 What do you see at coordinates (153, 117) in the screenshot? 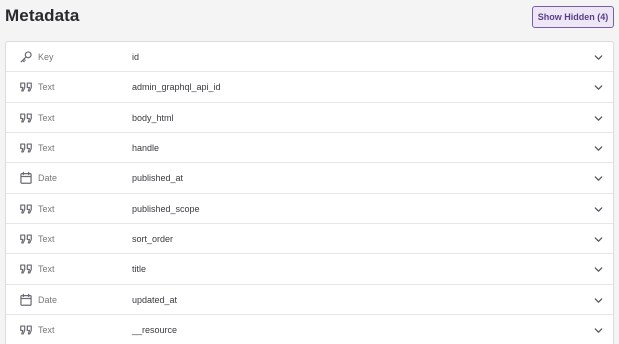
I see `field-name-label: body_html` at bounding box center [153, 117].